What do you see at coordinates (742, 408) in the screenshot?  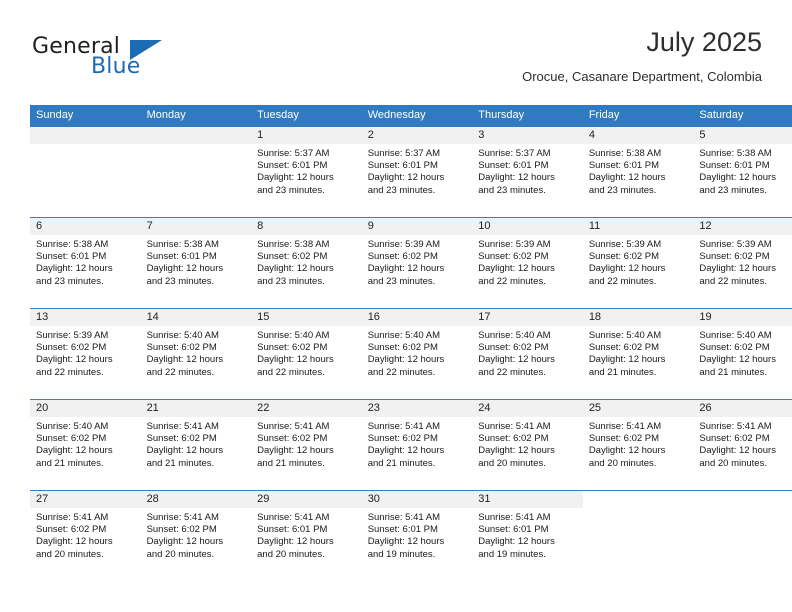 I see `day-number: 26` at bounding box center [742, 408].